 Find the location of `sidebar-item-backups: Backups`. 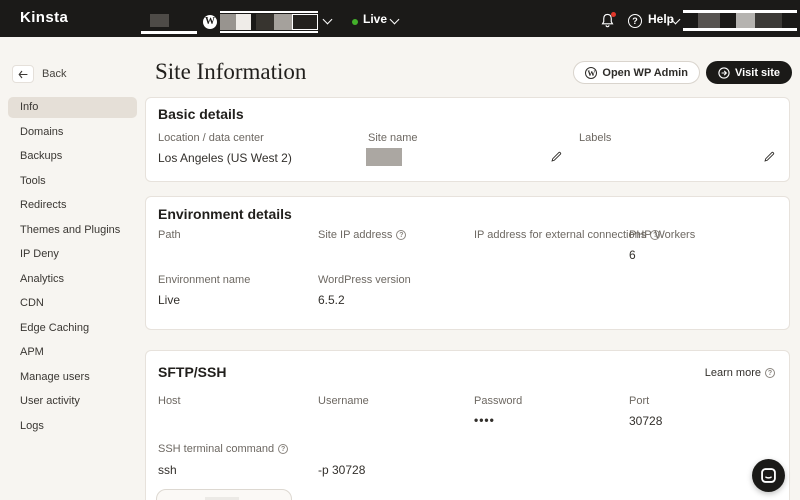

sidebar-item-backups: Backups is located at coordinates (72, 156).